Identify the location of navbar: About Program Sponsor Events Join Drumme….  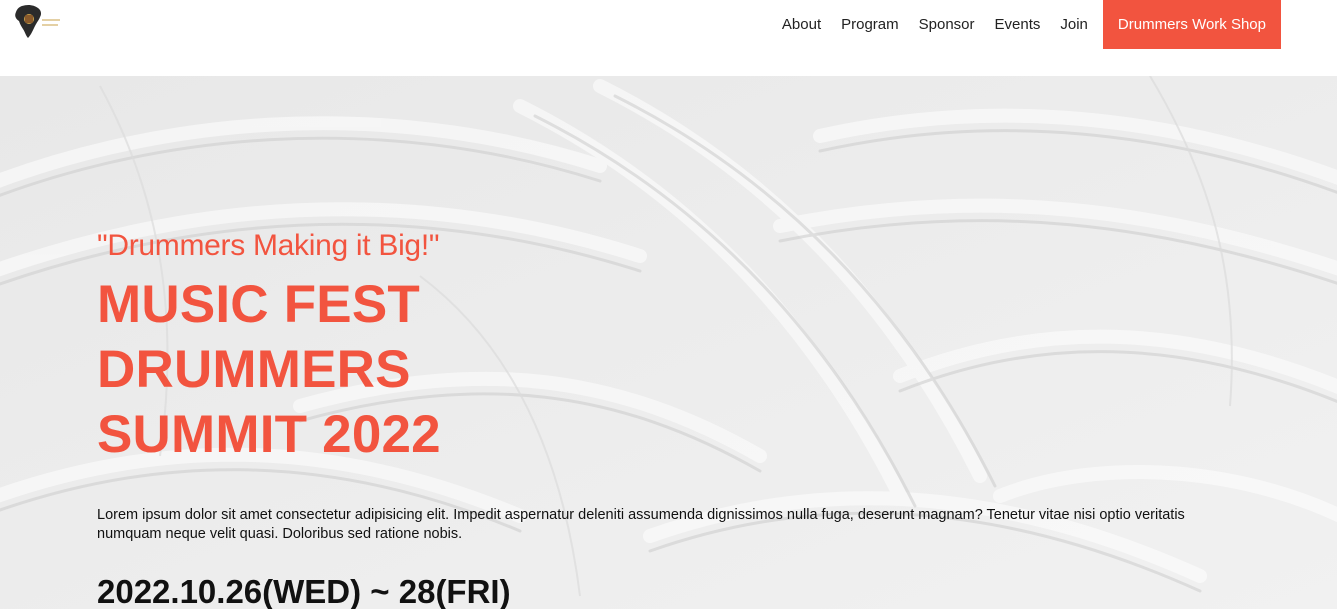
(668, 38).